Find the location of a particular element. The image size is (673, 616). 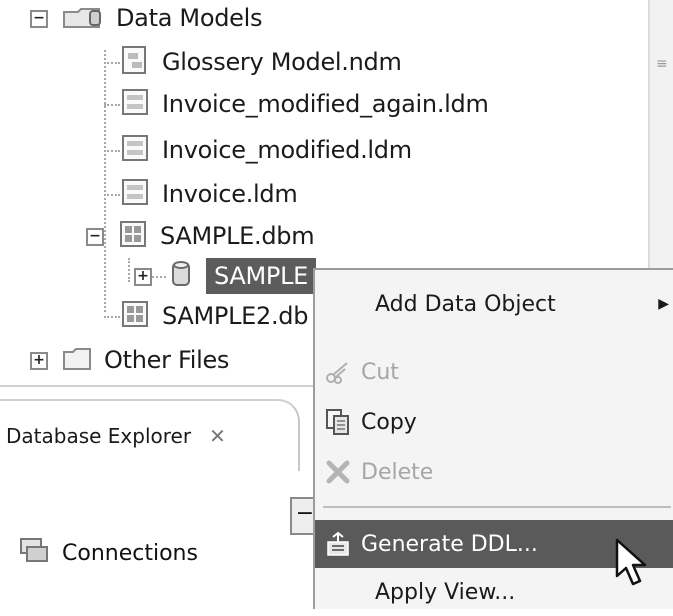

menu-item-delete: Delete is located at coordinates (494, 472).